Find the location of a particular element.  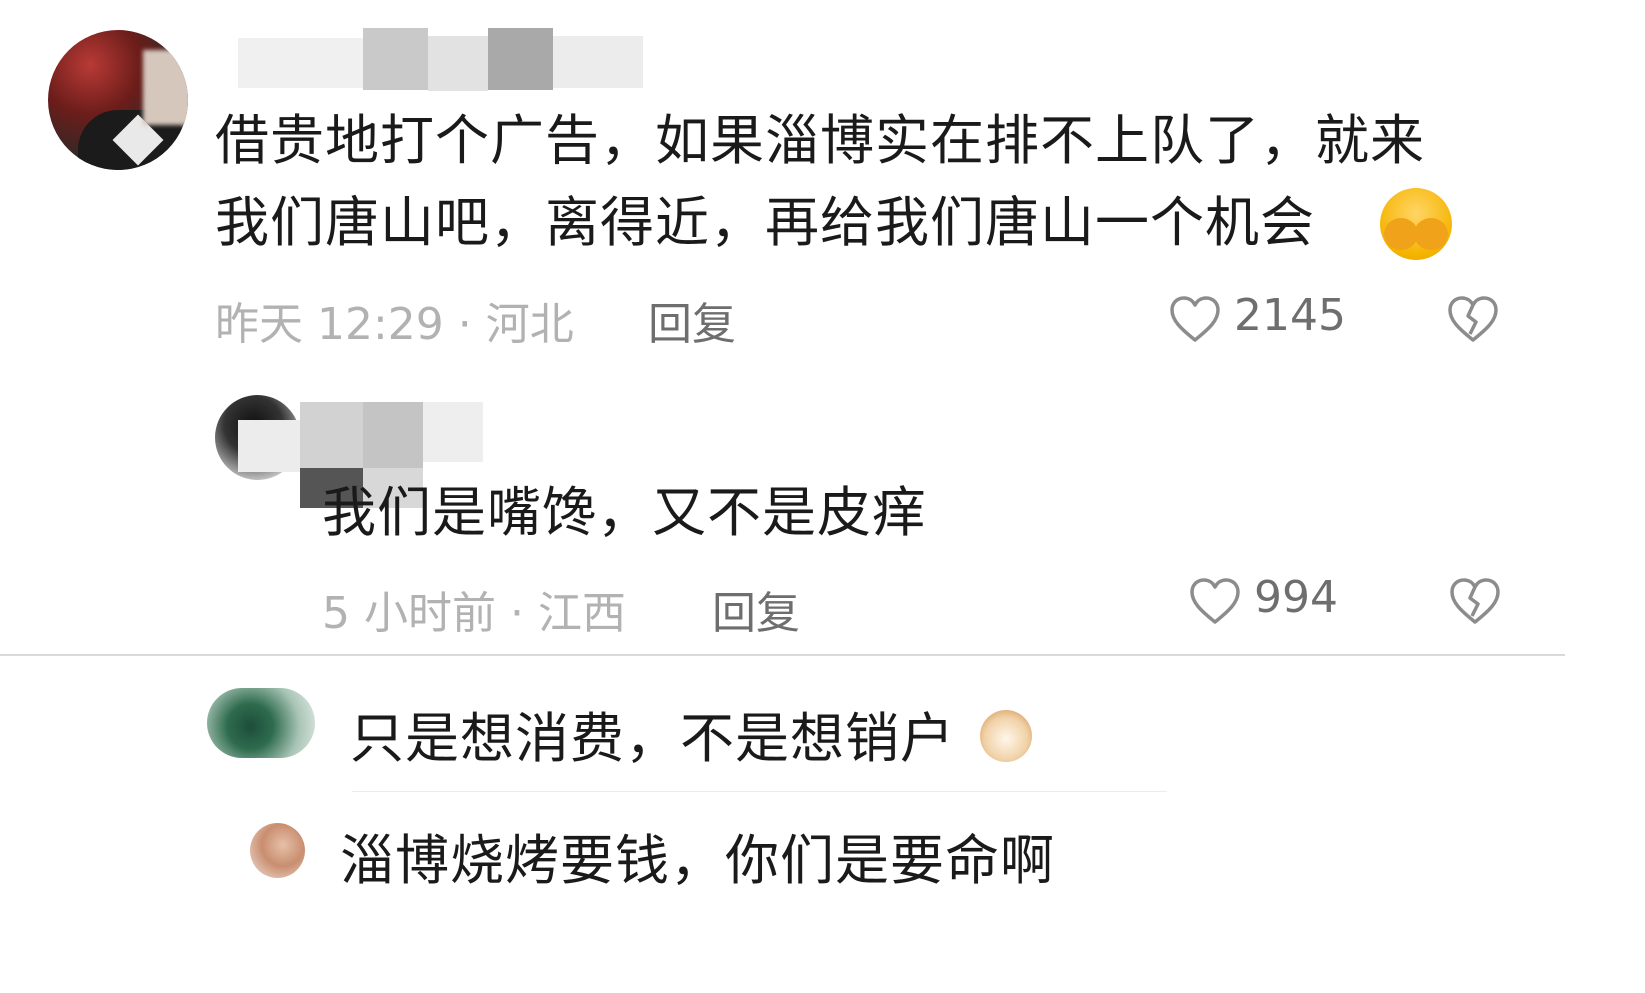

cat-emoji-icon is located at coordinates (1006, 736).